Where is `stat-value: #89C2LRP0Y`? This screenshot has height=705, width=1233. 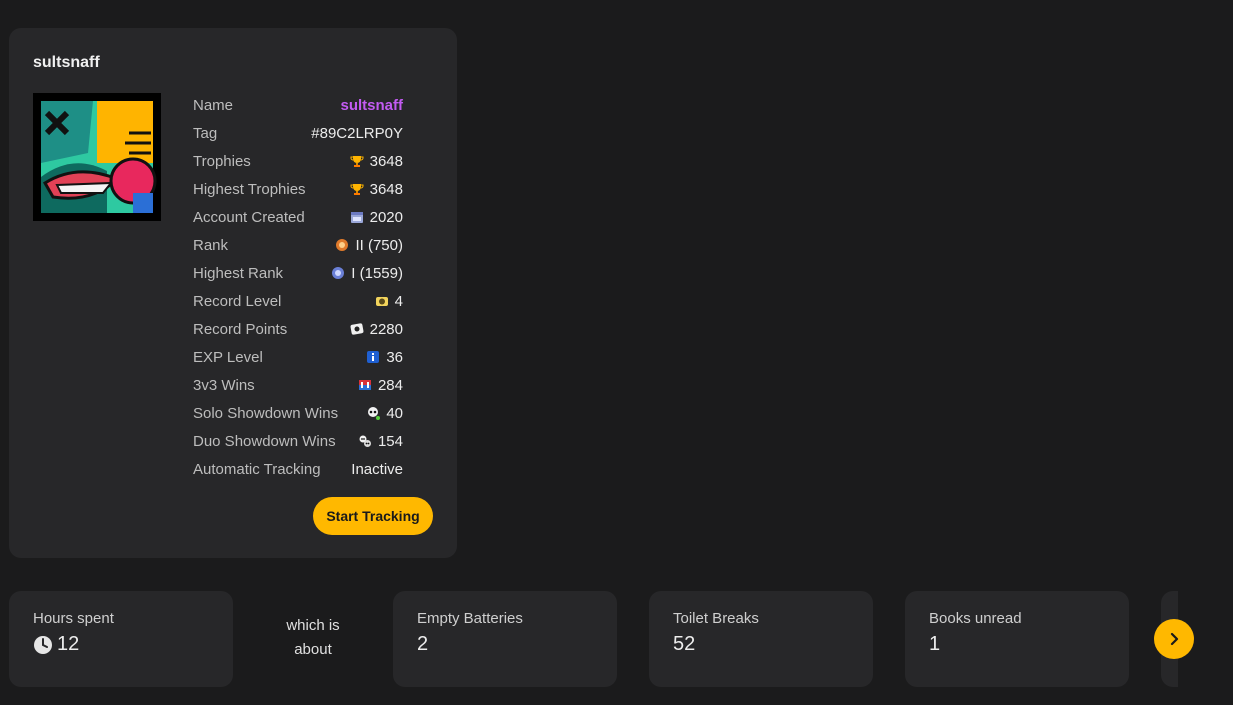
stat-value: #89C2LRP0Y is located at coordinates (357, 133).